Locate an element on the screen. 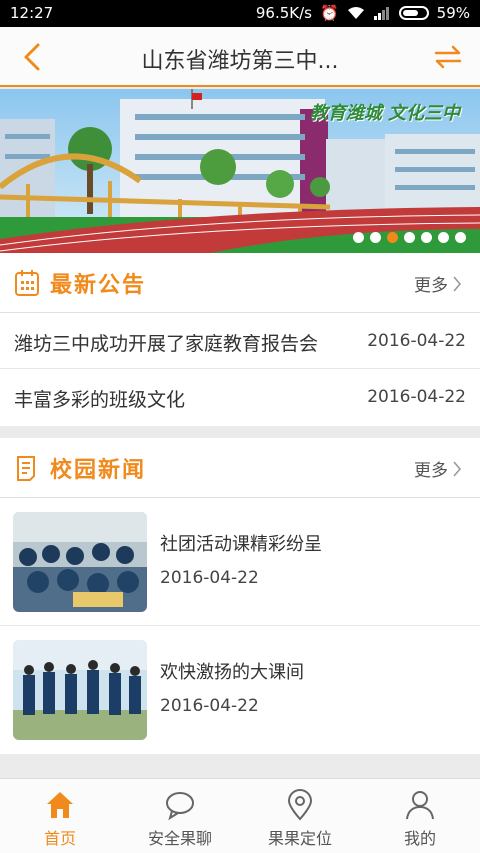 The height and width of the screenshot is (853, 480). switch-arrows-icon is located at coordinates (448, 57).